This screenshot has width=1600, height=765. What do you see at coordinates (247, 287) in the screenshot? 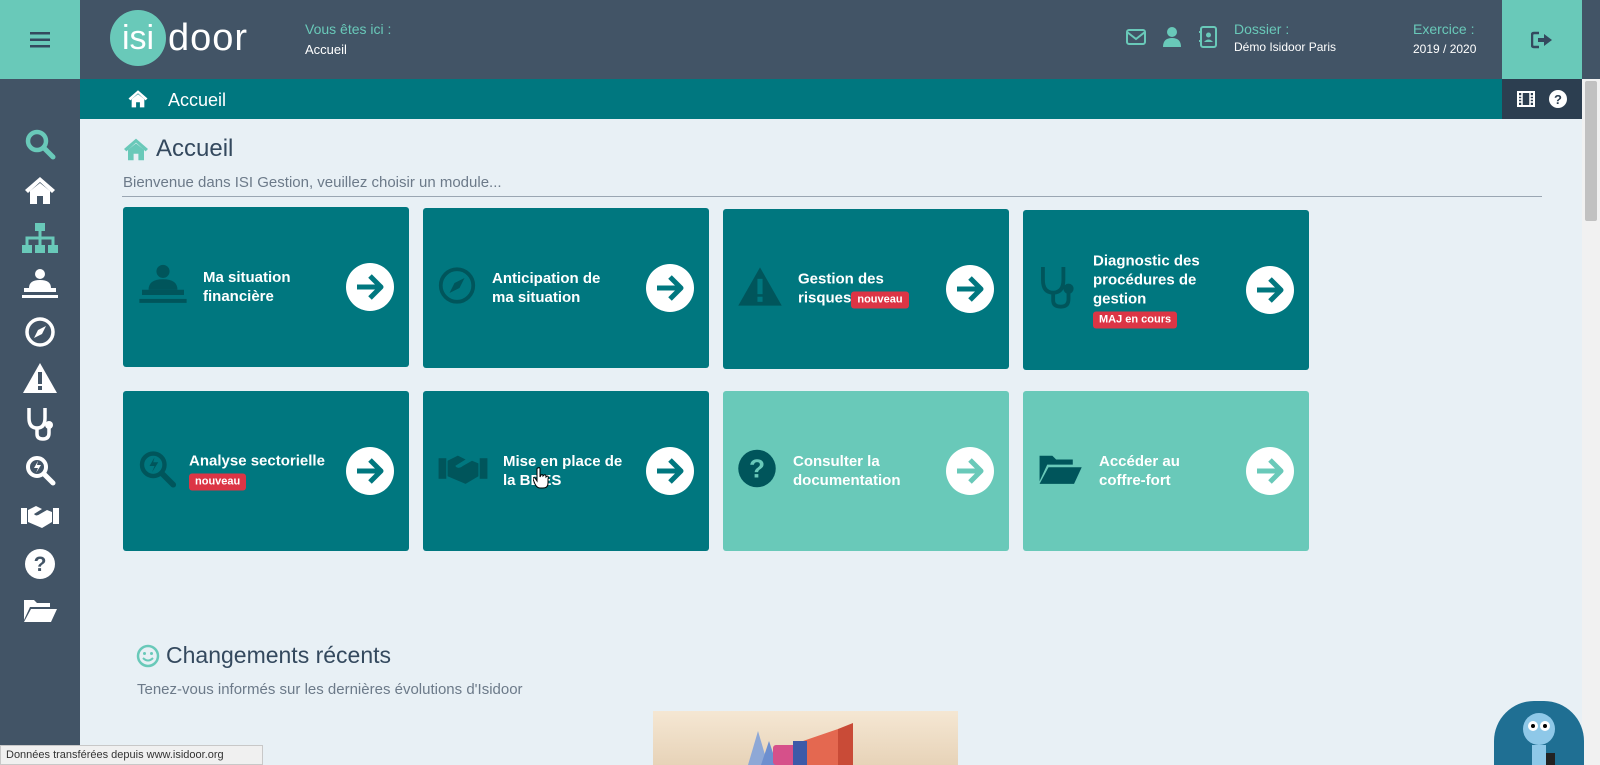
I see `module-label: Ma situation financière` at bounding box center [247, 287].